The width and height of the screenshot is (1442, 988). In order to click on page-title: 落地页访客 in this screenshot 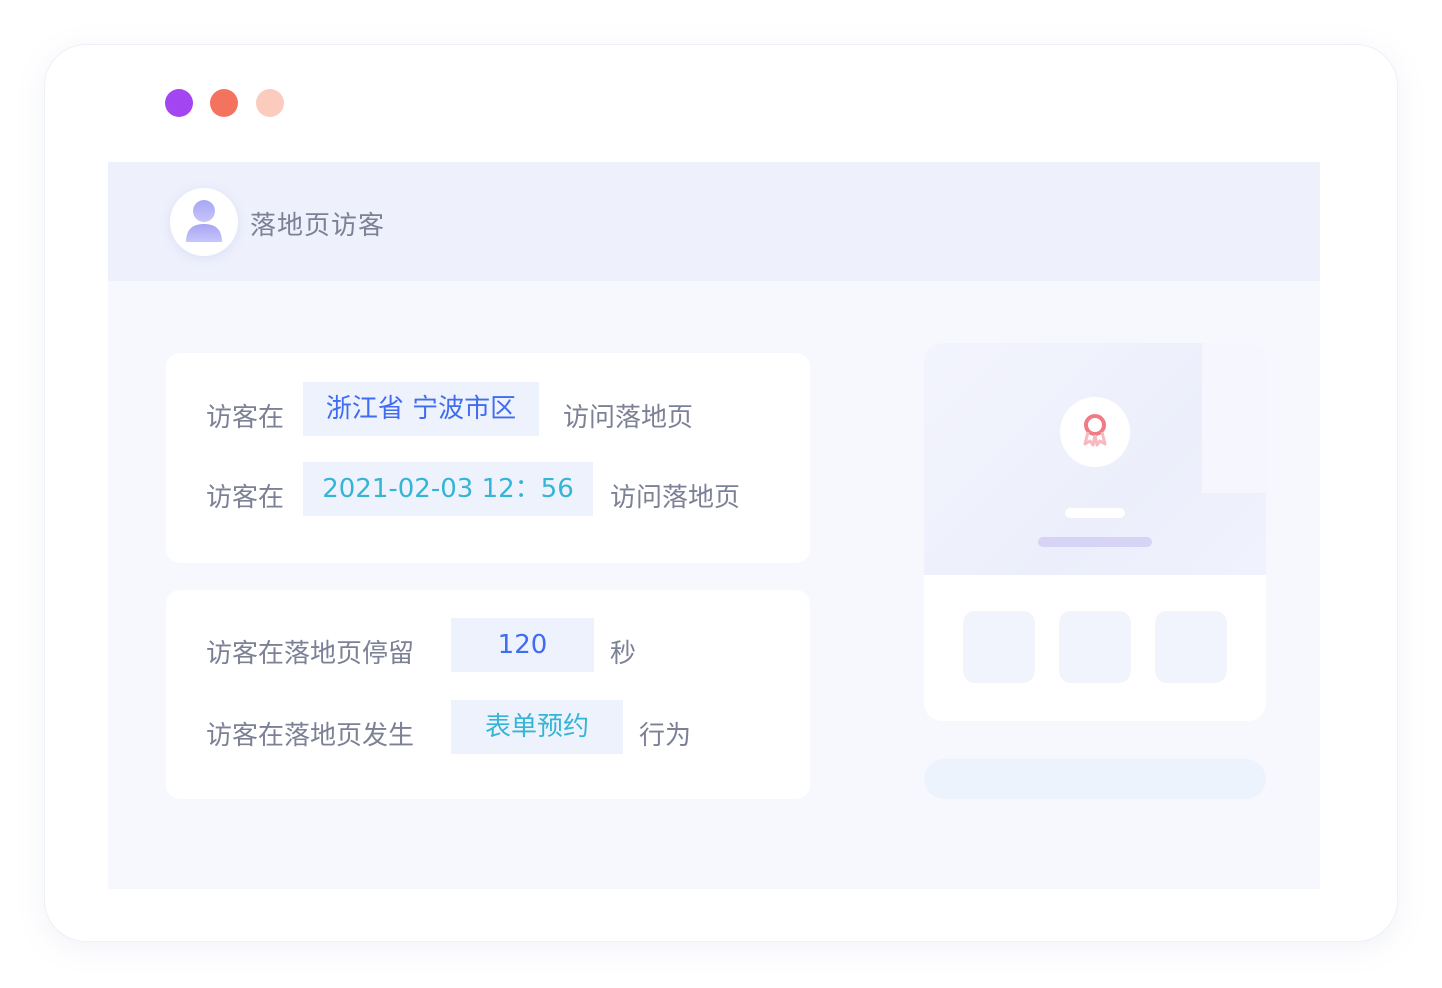, I will do `click(318, 226)`.